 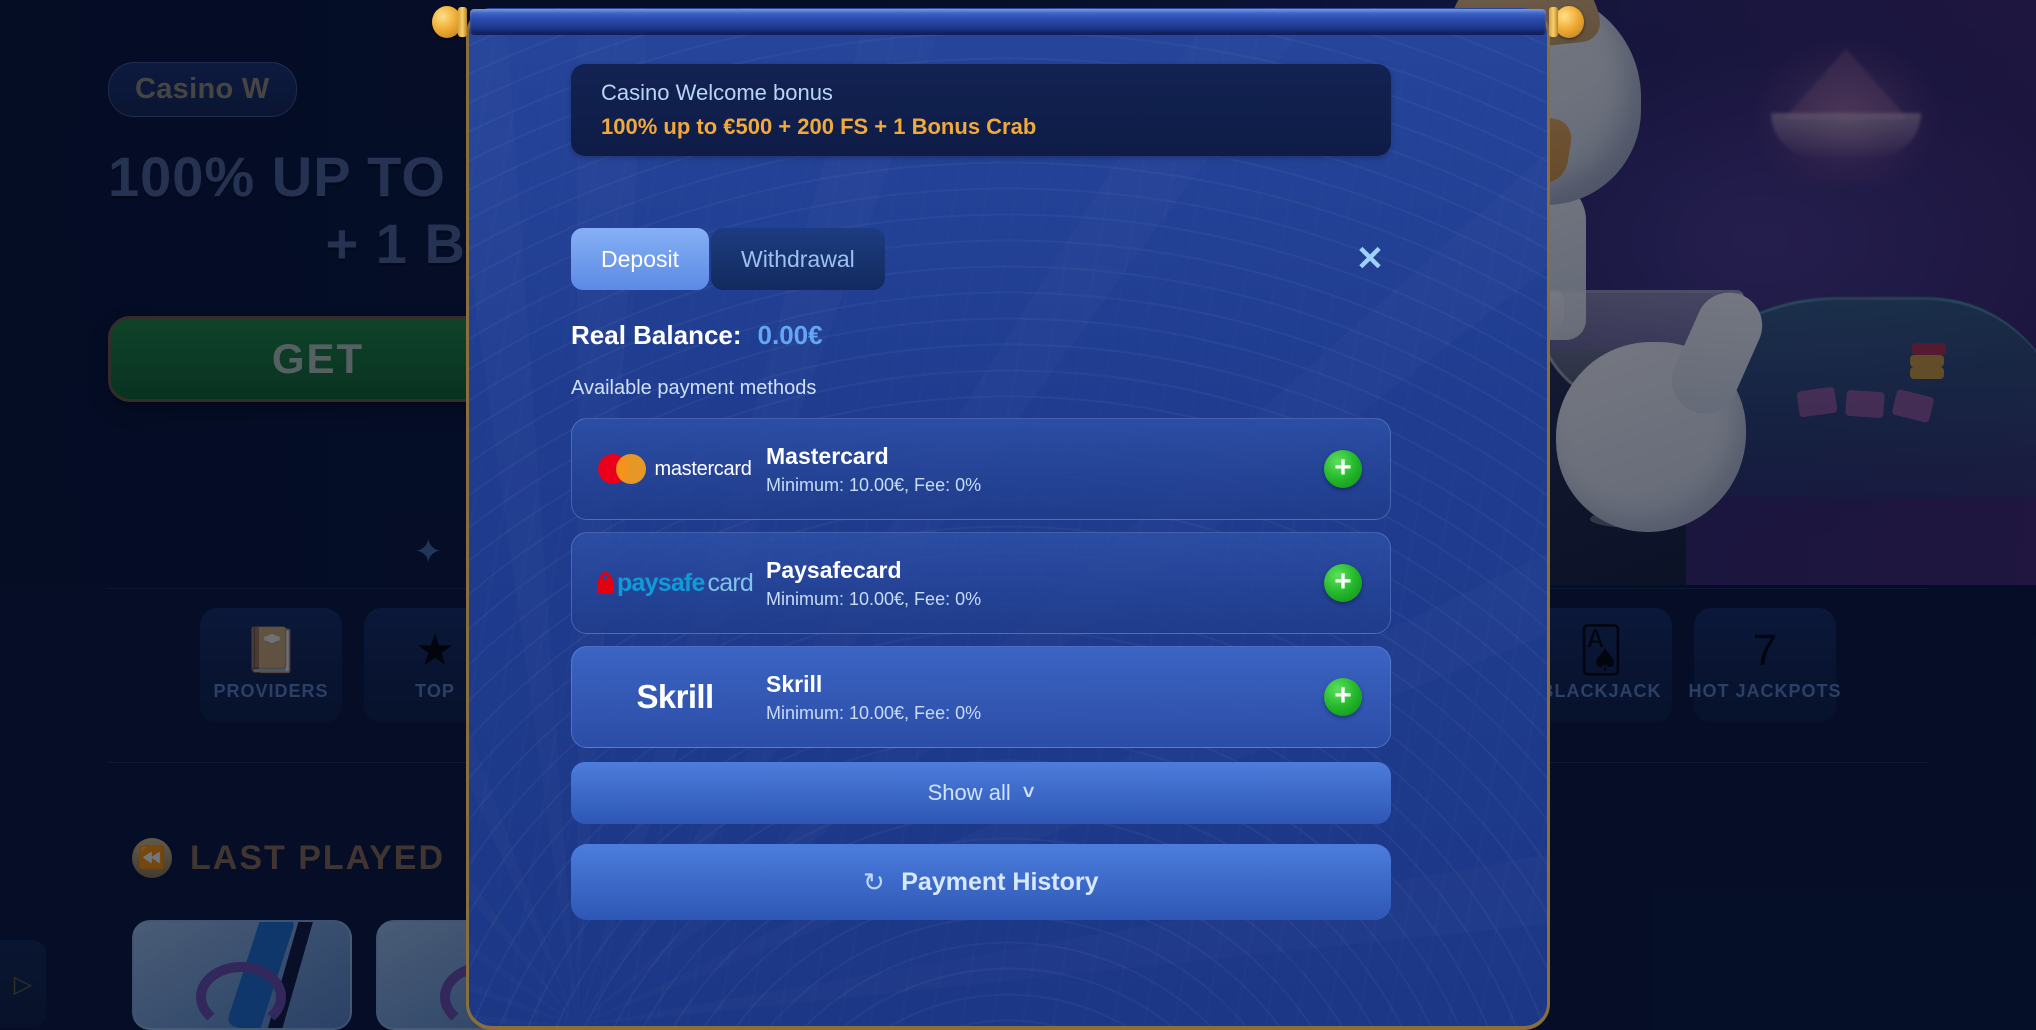 I want to click on available-methods-label: Available payment methods, so click(x=694, y=388).